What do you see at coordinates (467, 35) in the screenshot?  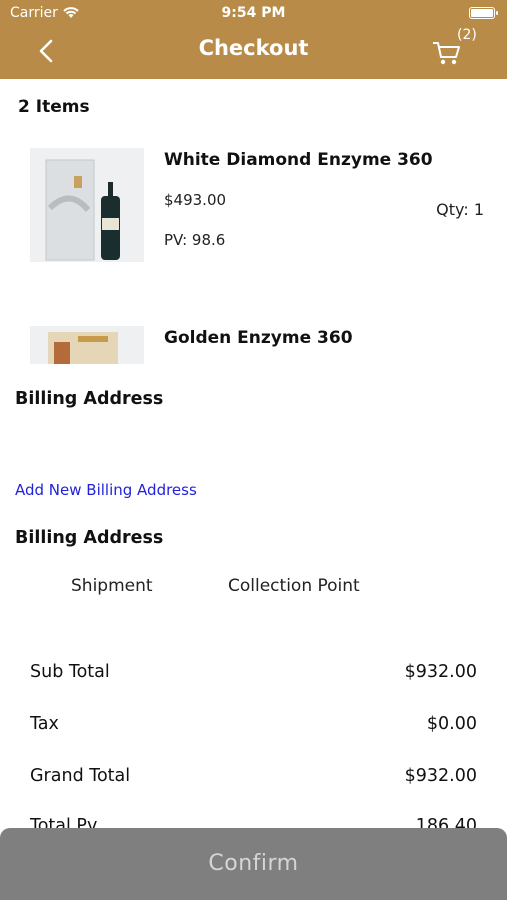 I see `cart-count-badge: (2)` at bounding box center [467, 35].